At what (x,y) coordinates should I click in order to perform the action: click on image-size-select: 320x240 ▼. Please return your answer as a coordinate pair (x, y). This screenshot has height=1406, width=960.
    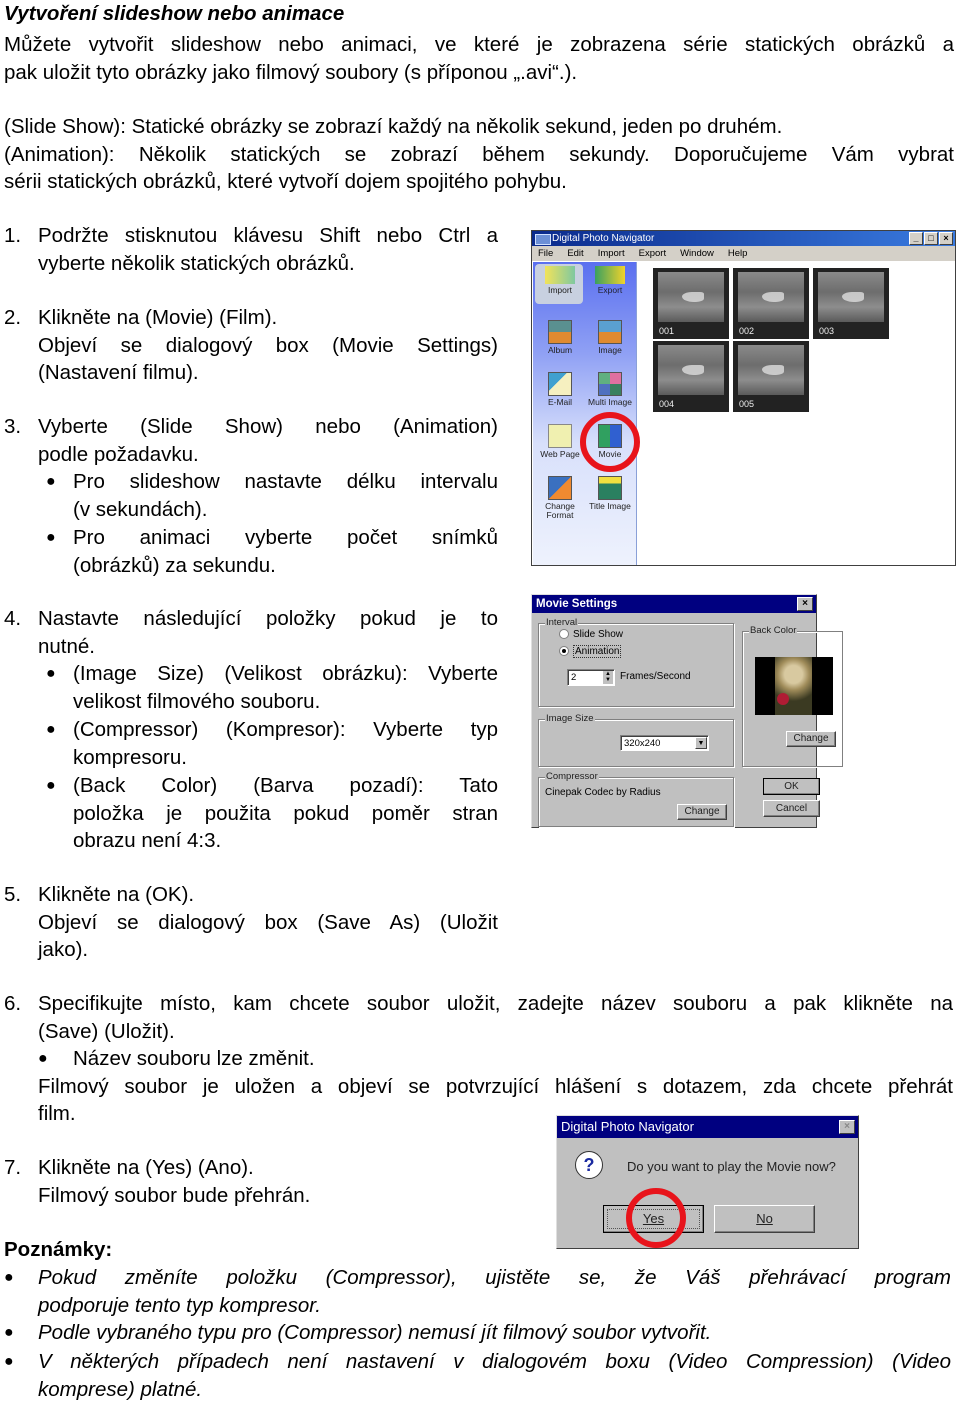
    Looking at the image, I should click on (664, 743).